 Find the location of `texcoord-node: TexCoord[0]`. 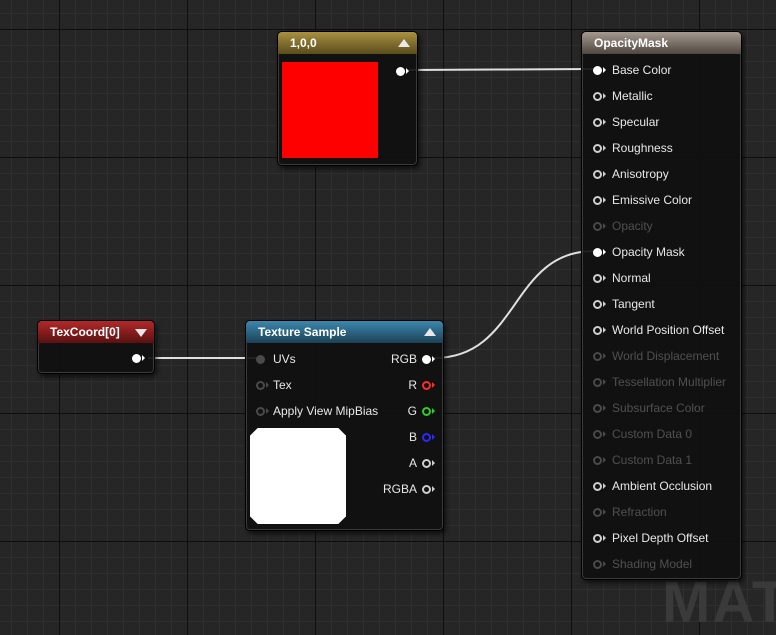

texcoord-node: TexCoord[0] is located at coordinates (96, 347).